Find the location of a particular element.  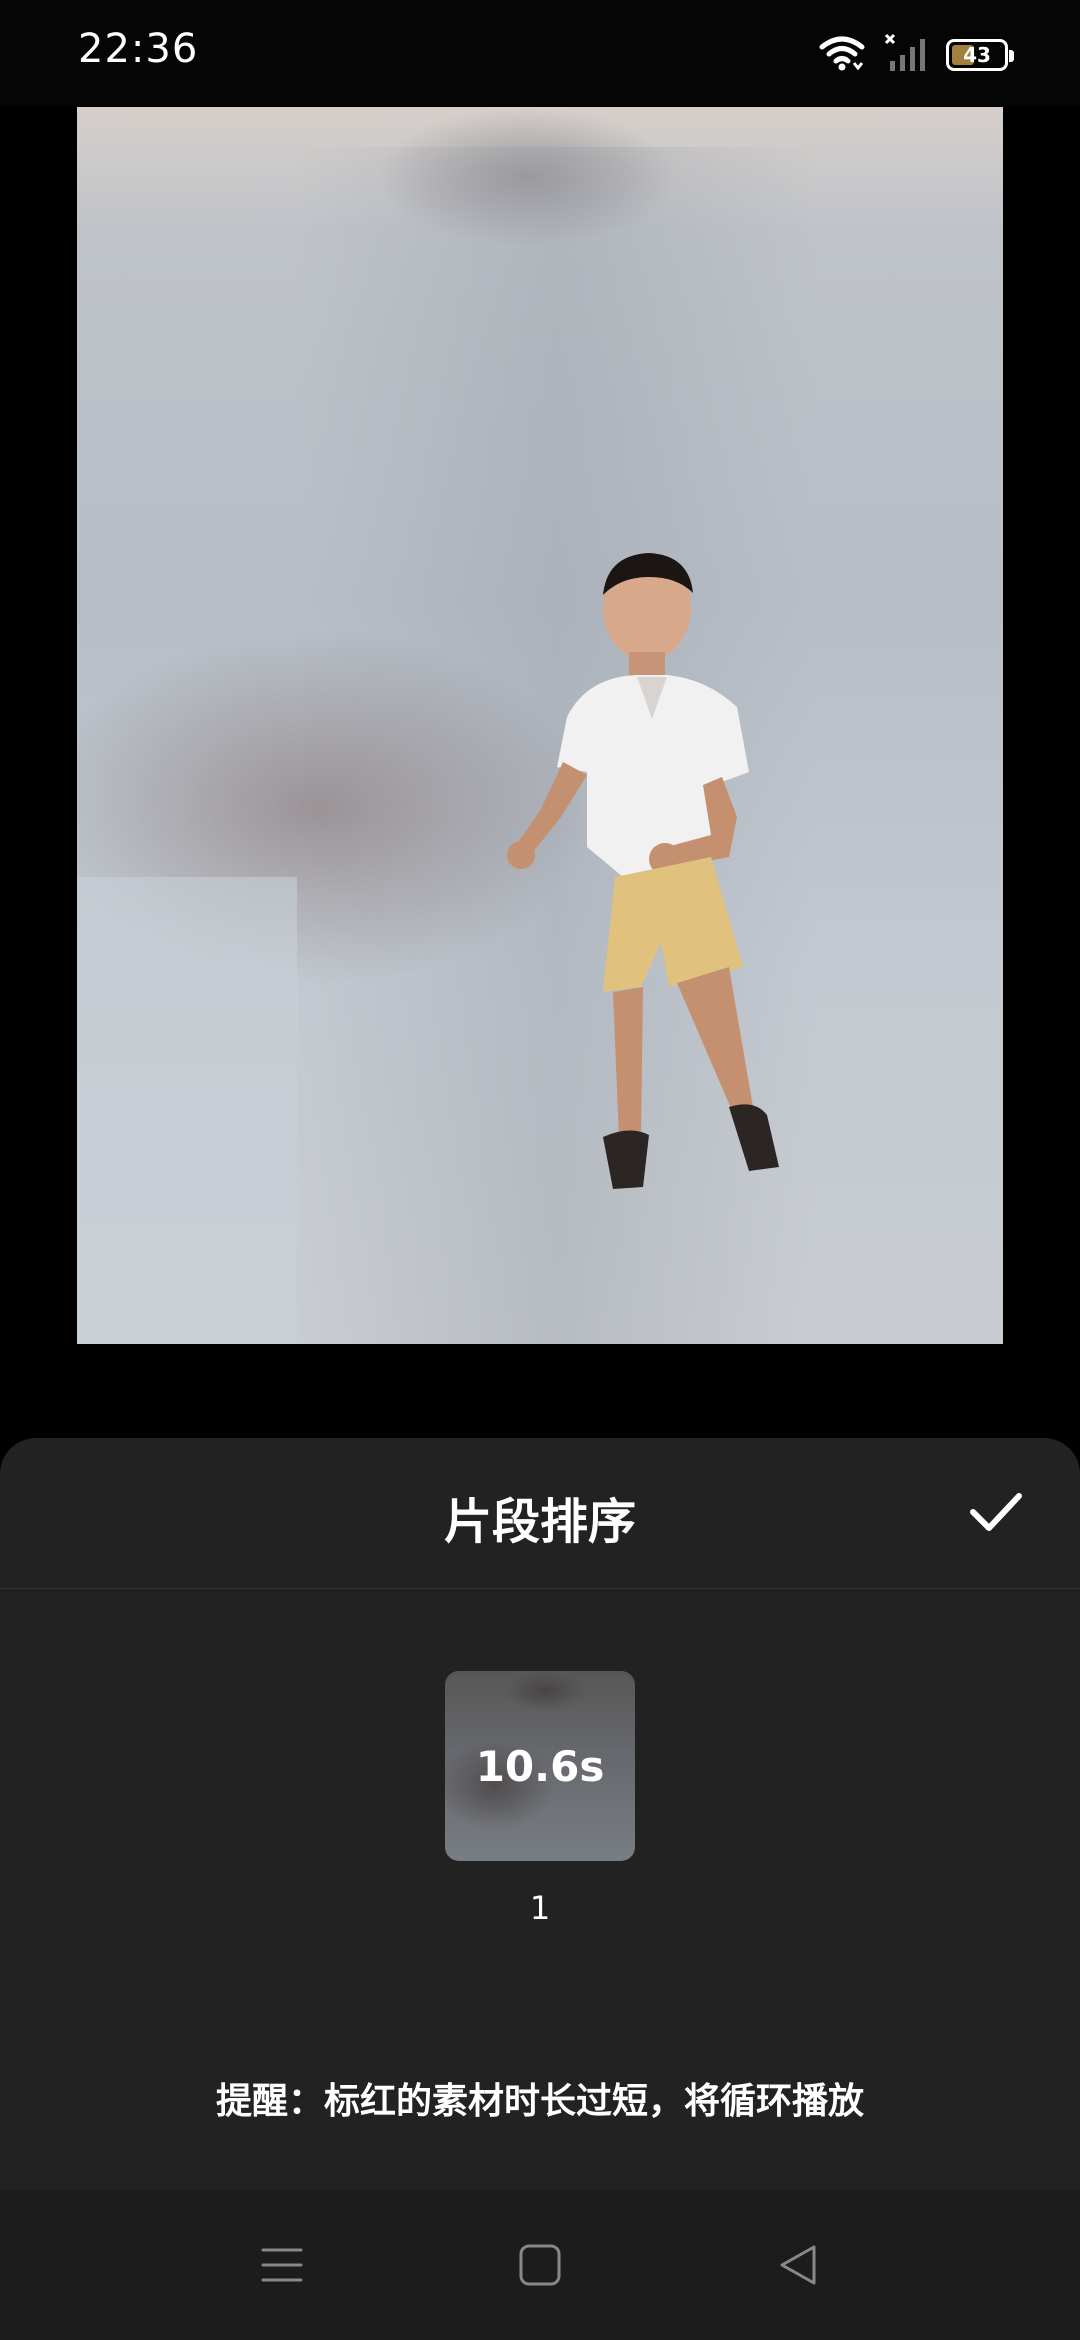

home-button is located at coordinates (540, 2265).